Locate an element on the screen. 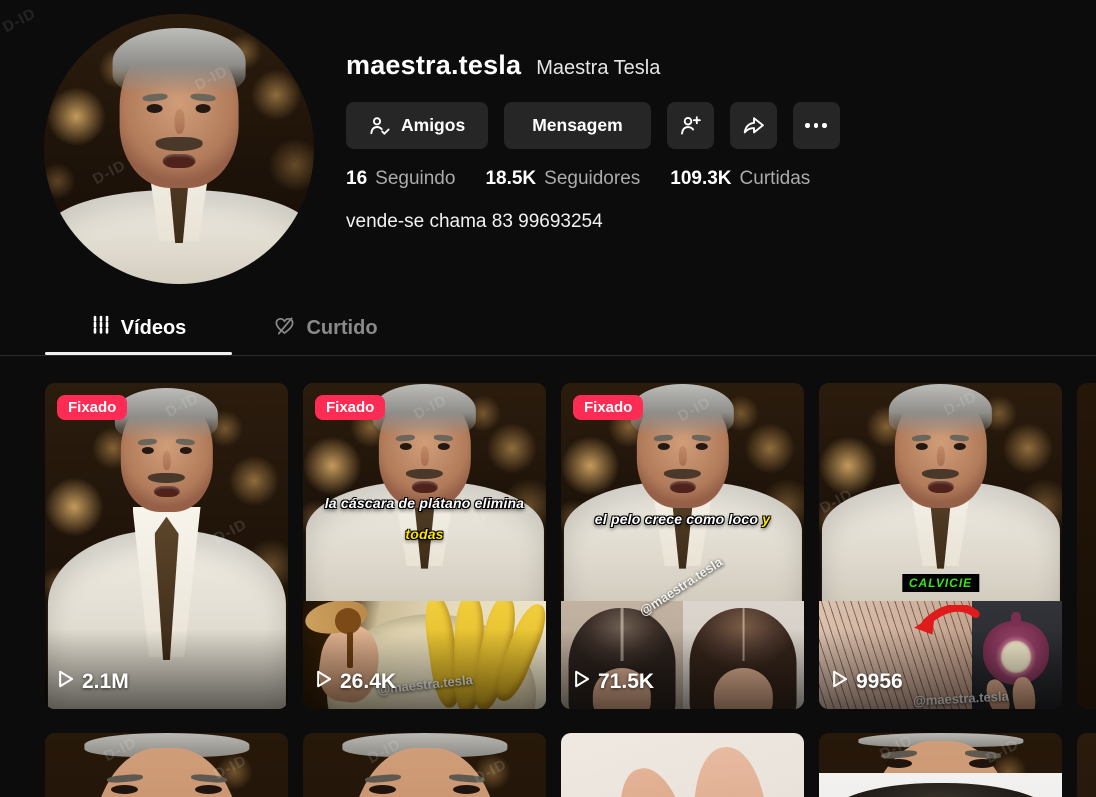  followers-stat: 18.5K Seguidores is located at coordinates (562, 179).